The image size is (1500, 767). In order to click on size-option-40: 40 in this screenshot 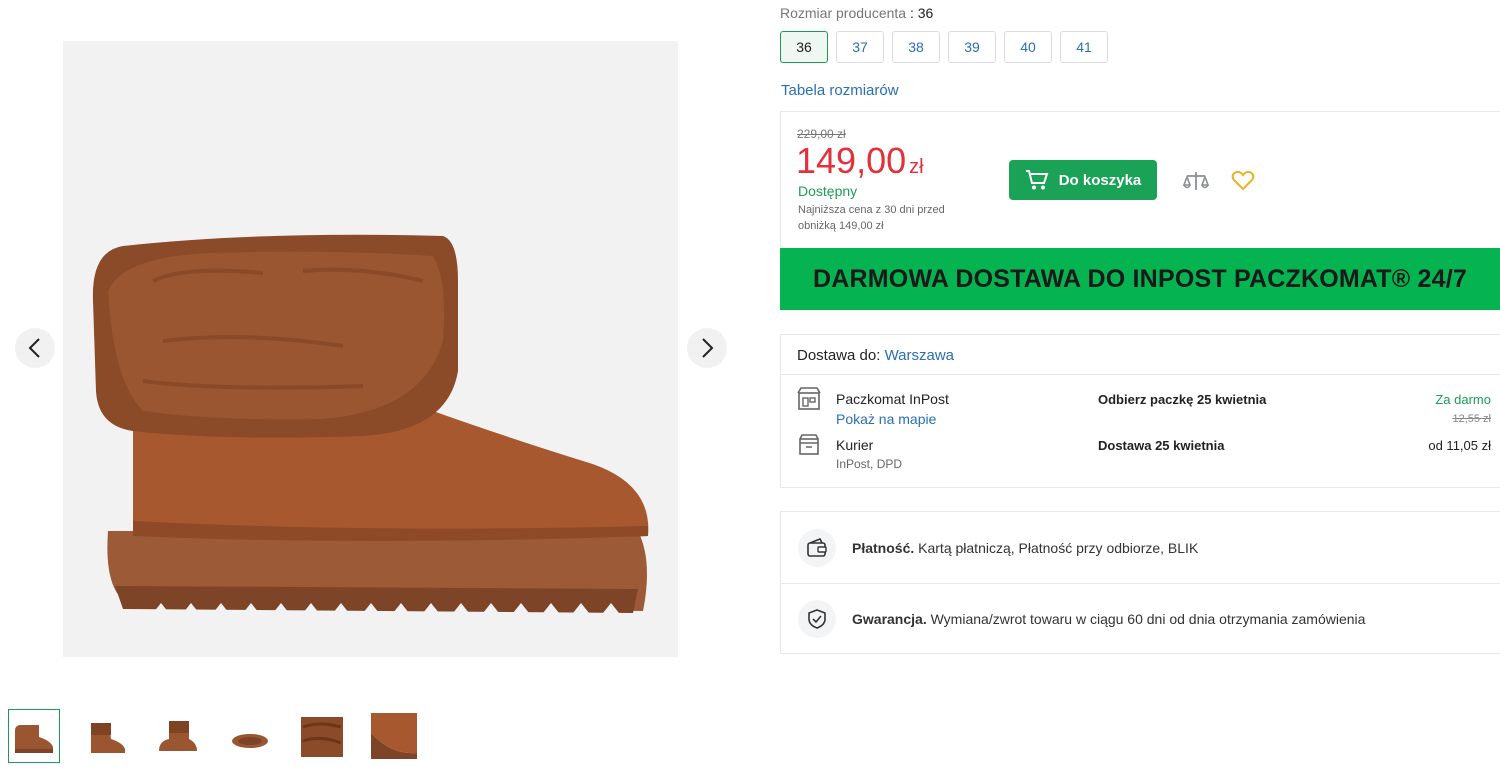, I will do `click(1028, 47)`.